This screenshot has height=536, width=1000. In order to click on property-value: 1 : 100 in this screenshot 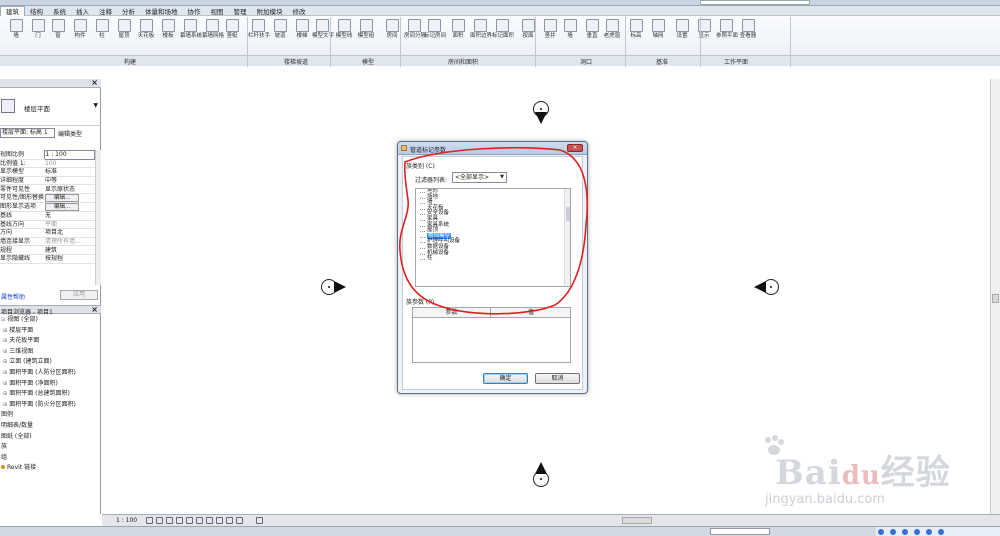, I will do `click(69, 155)`.